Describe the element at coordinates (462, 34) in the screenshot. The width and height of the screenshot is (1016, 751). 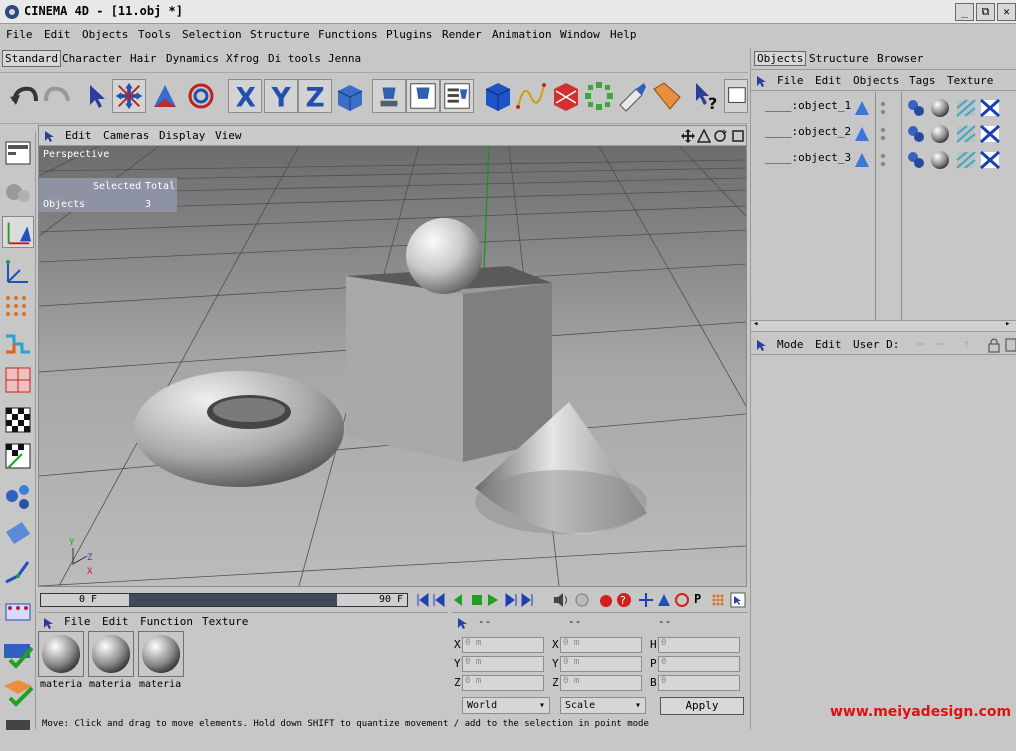
I see `menu-render: Render` at that location.